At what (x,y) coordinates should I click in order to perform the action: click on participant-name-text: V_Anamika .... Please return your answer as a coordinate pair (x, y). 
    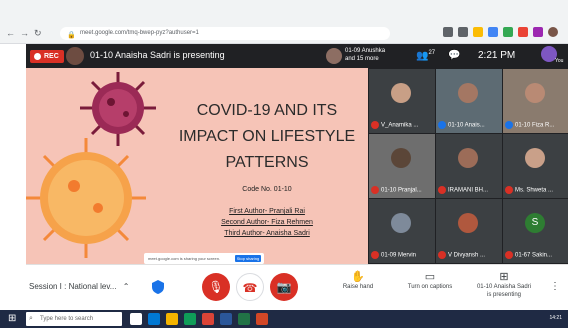
    Looking at the image, I should click on (400, 125).